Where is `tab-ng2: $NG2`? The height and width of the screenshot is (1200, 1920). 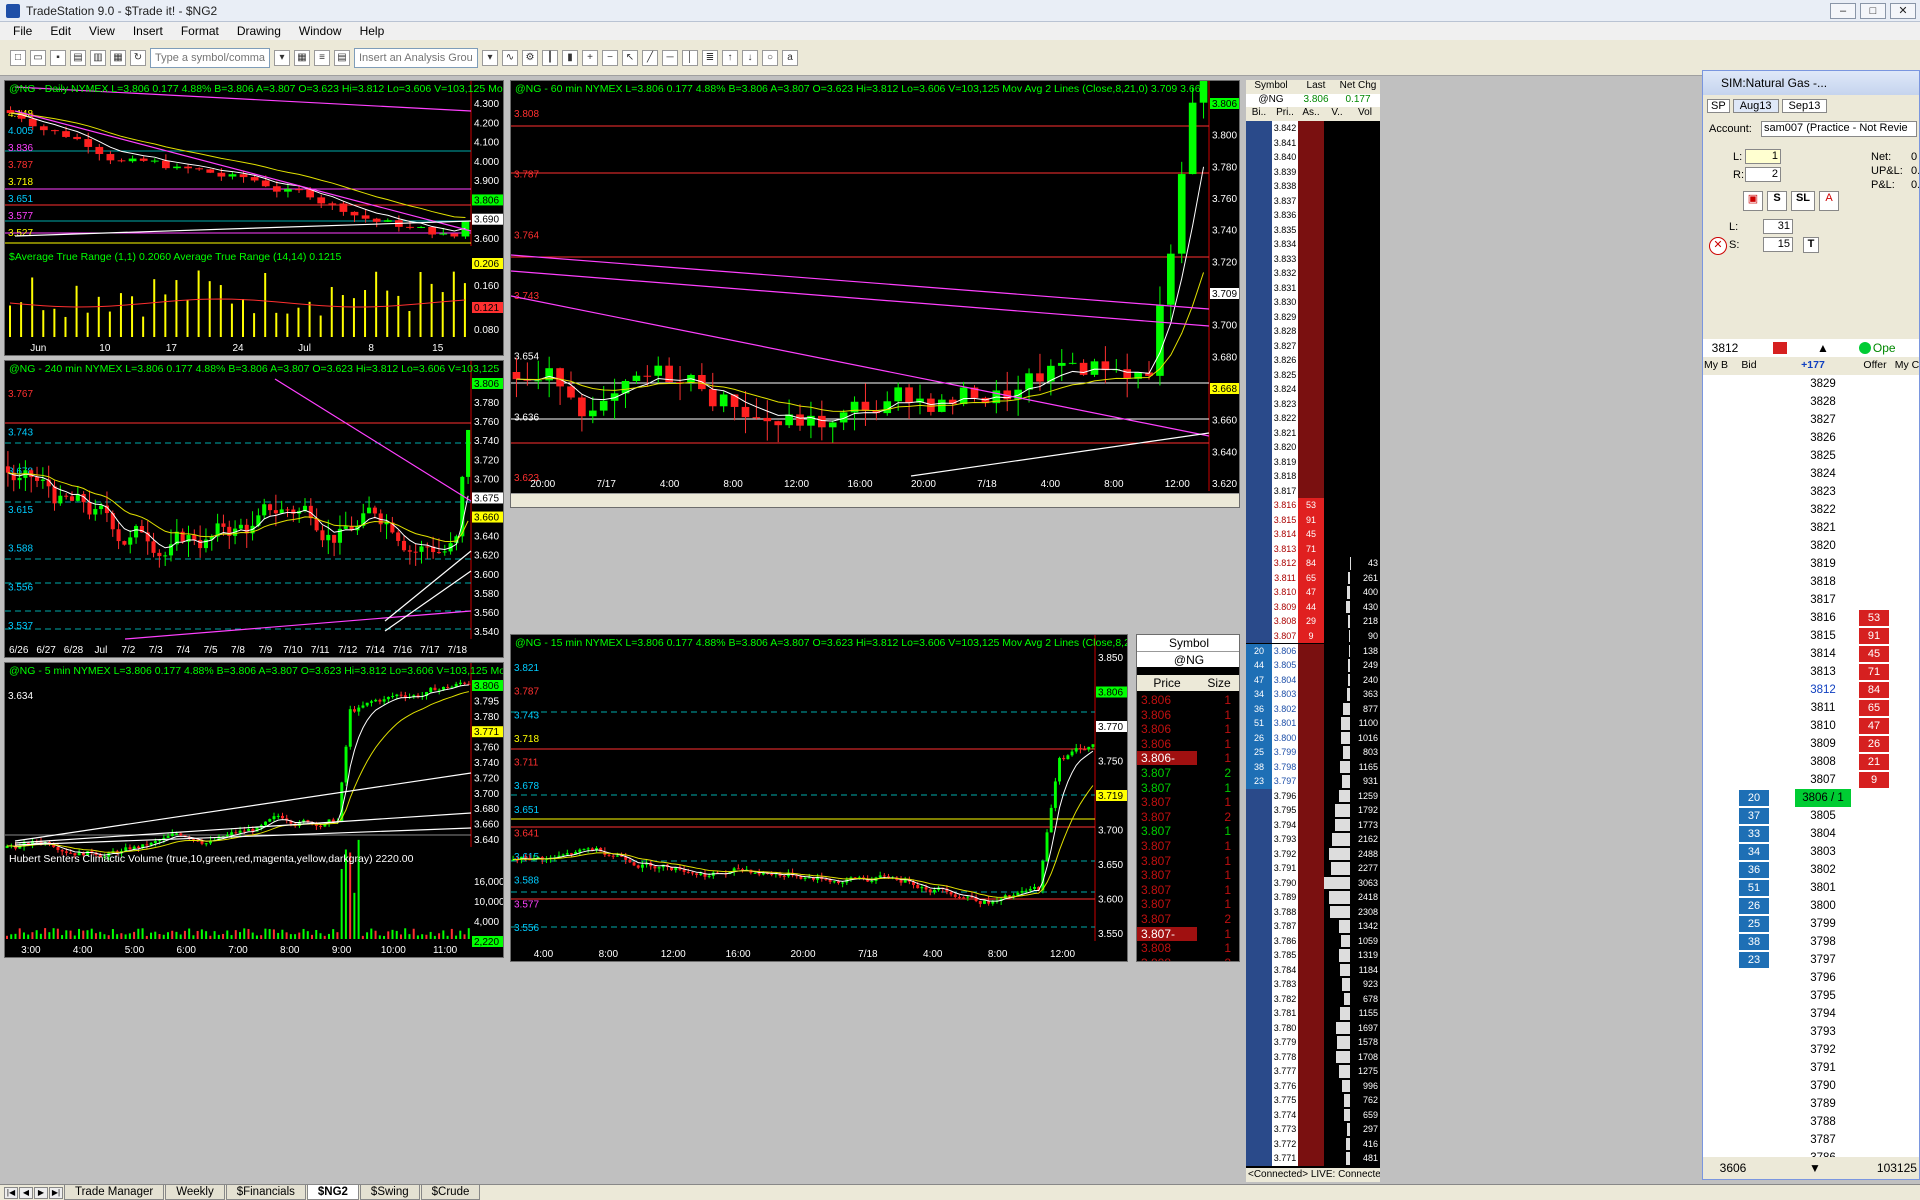
tab-ng2: $NG2 is located at coordinates (332, 1192).